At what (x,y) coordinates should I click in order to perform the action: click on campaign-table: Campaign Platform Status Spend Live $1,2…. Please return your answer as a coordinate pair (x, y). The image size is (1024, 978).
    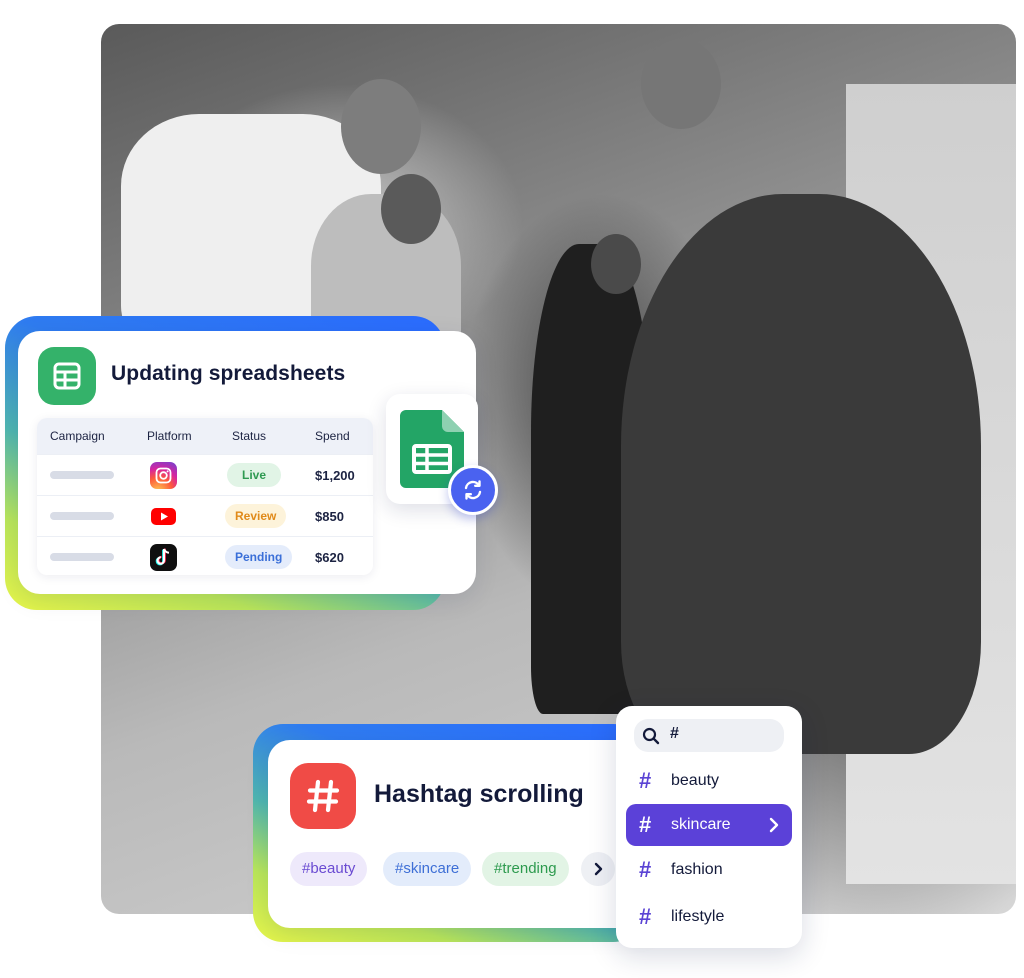
    Looking at the image, I should click on (205, 496).